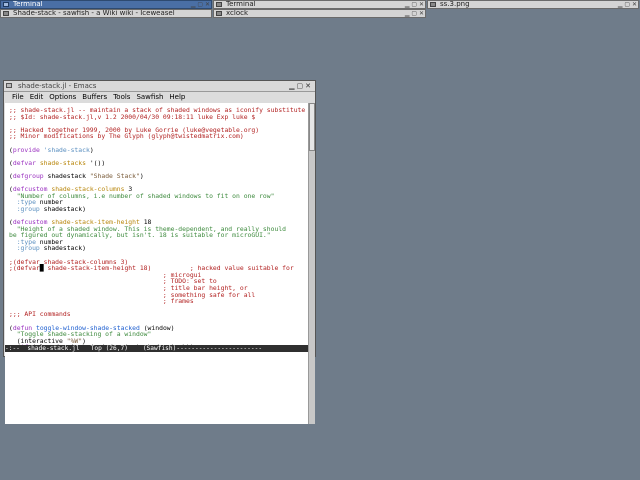  What do you see at coordinates (66, 149) in the screenshot?
I see `code-token: 'shade-stack` at bounding box center [66, 149].